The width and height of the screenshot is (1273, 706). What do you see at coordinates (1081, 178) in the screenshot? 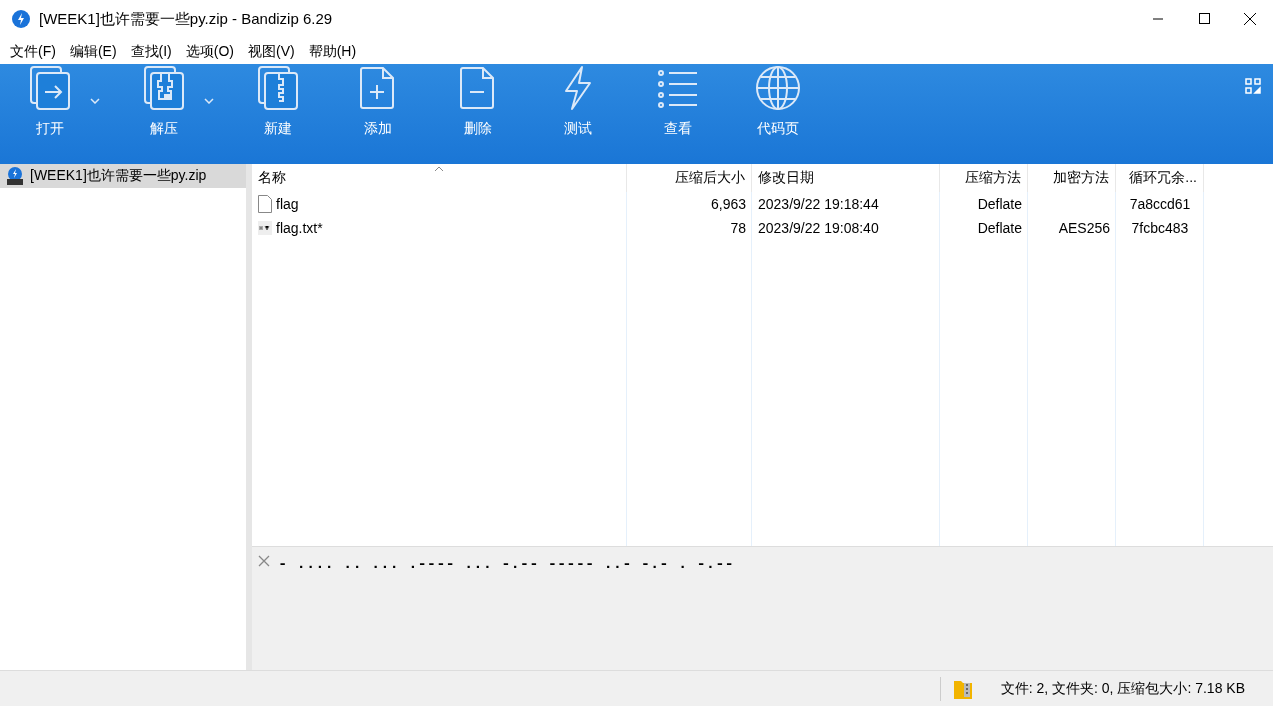
I see `column-header: 加密方法` at bounding box center [1081, 178].